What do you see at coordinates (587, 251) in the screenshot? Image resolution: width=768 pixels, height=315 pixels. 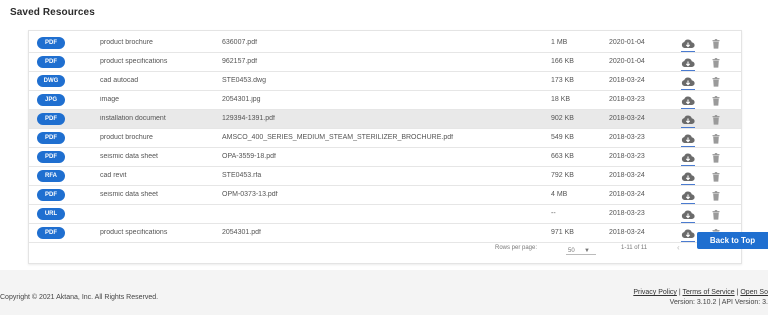 I see `caret-down-icon: ▼` at bounding box center [587, 251].